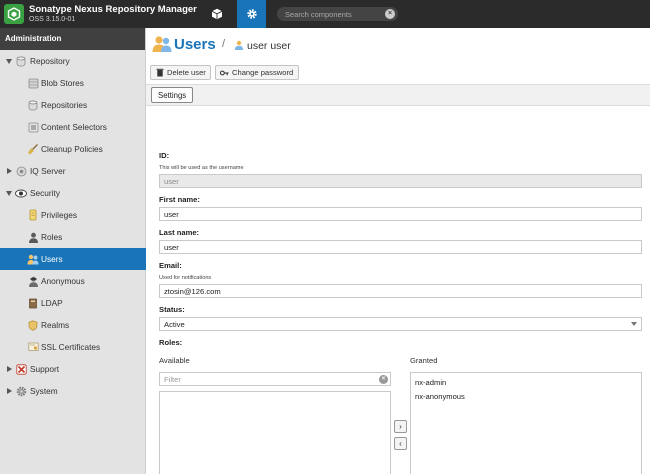 Image resolution: width=650 pixels, height=474 pixels. Describe the element at coordinates (424, 360) in the screenshot. I see `granted-roles-label: Granted` at that location.